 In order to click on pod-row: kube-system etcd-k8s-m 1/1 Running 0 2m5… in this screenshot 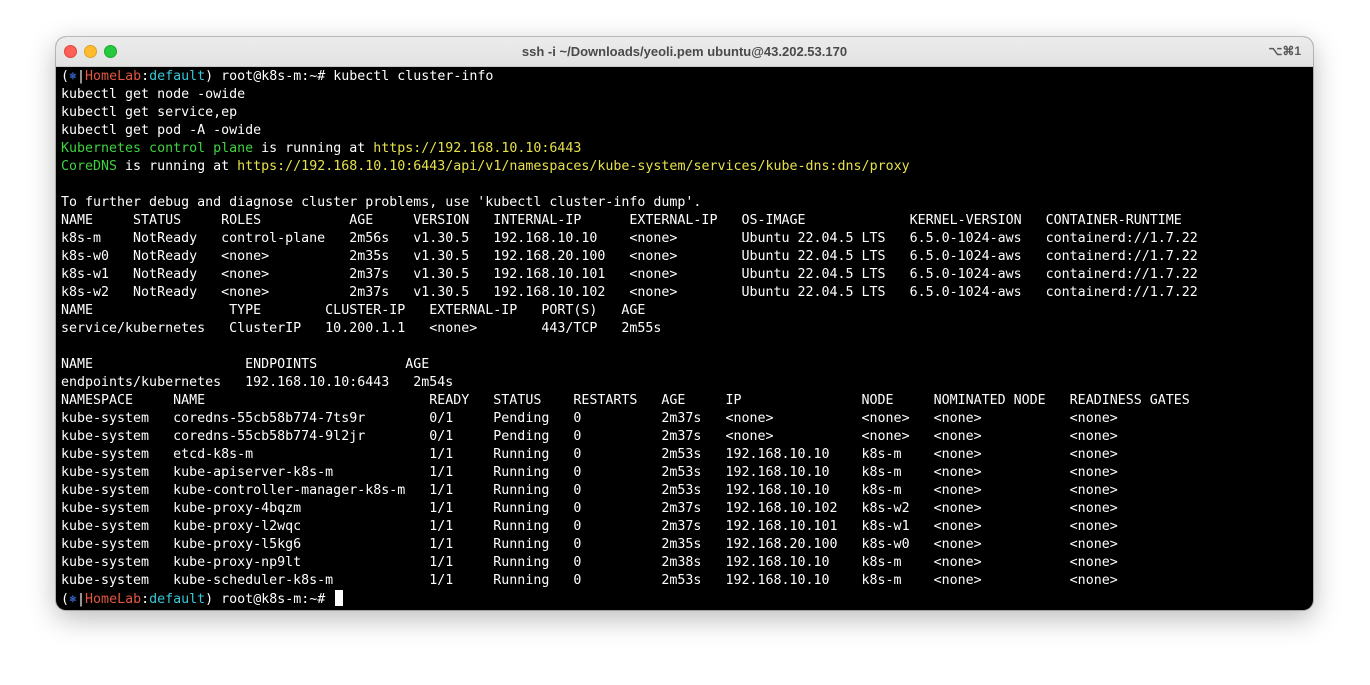, I will do `click(589, 454)`.